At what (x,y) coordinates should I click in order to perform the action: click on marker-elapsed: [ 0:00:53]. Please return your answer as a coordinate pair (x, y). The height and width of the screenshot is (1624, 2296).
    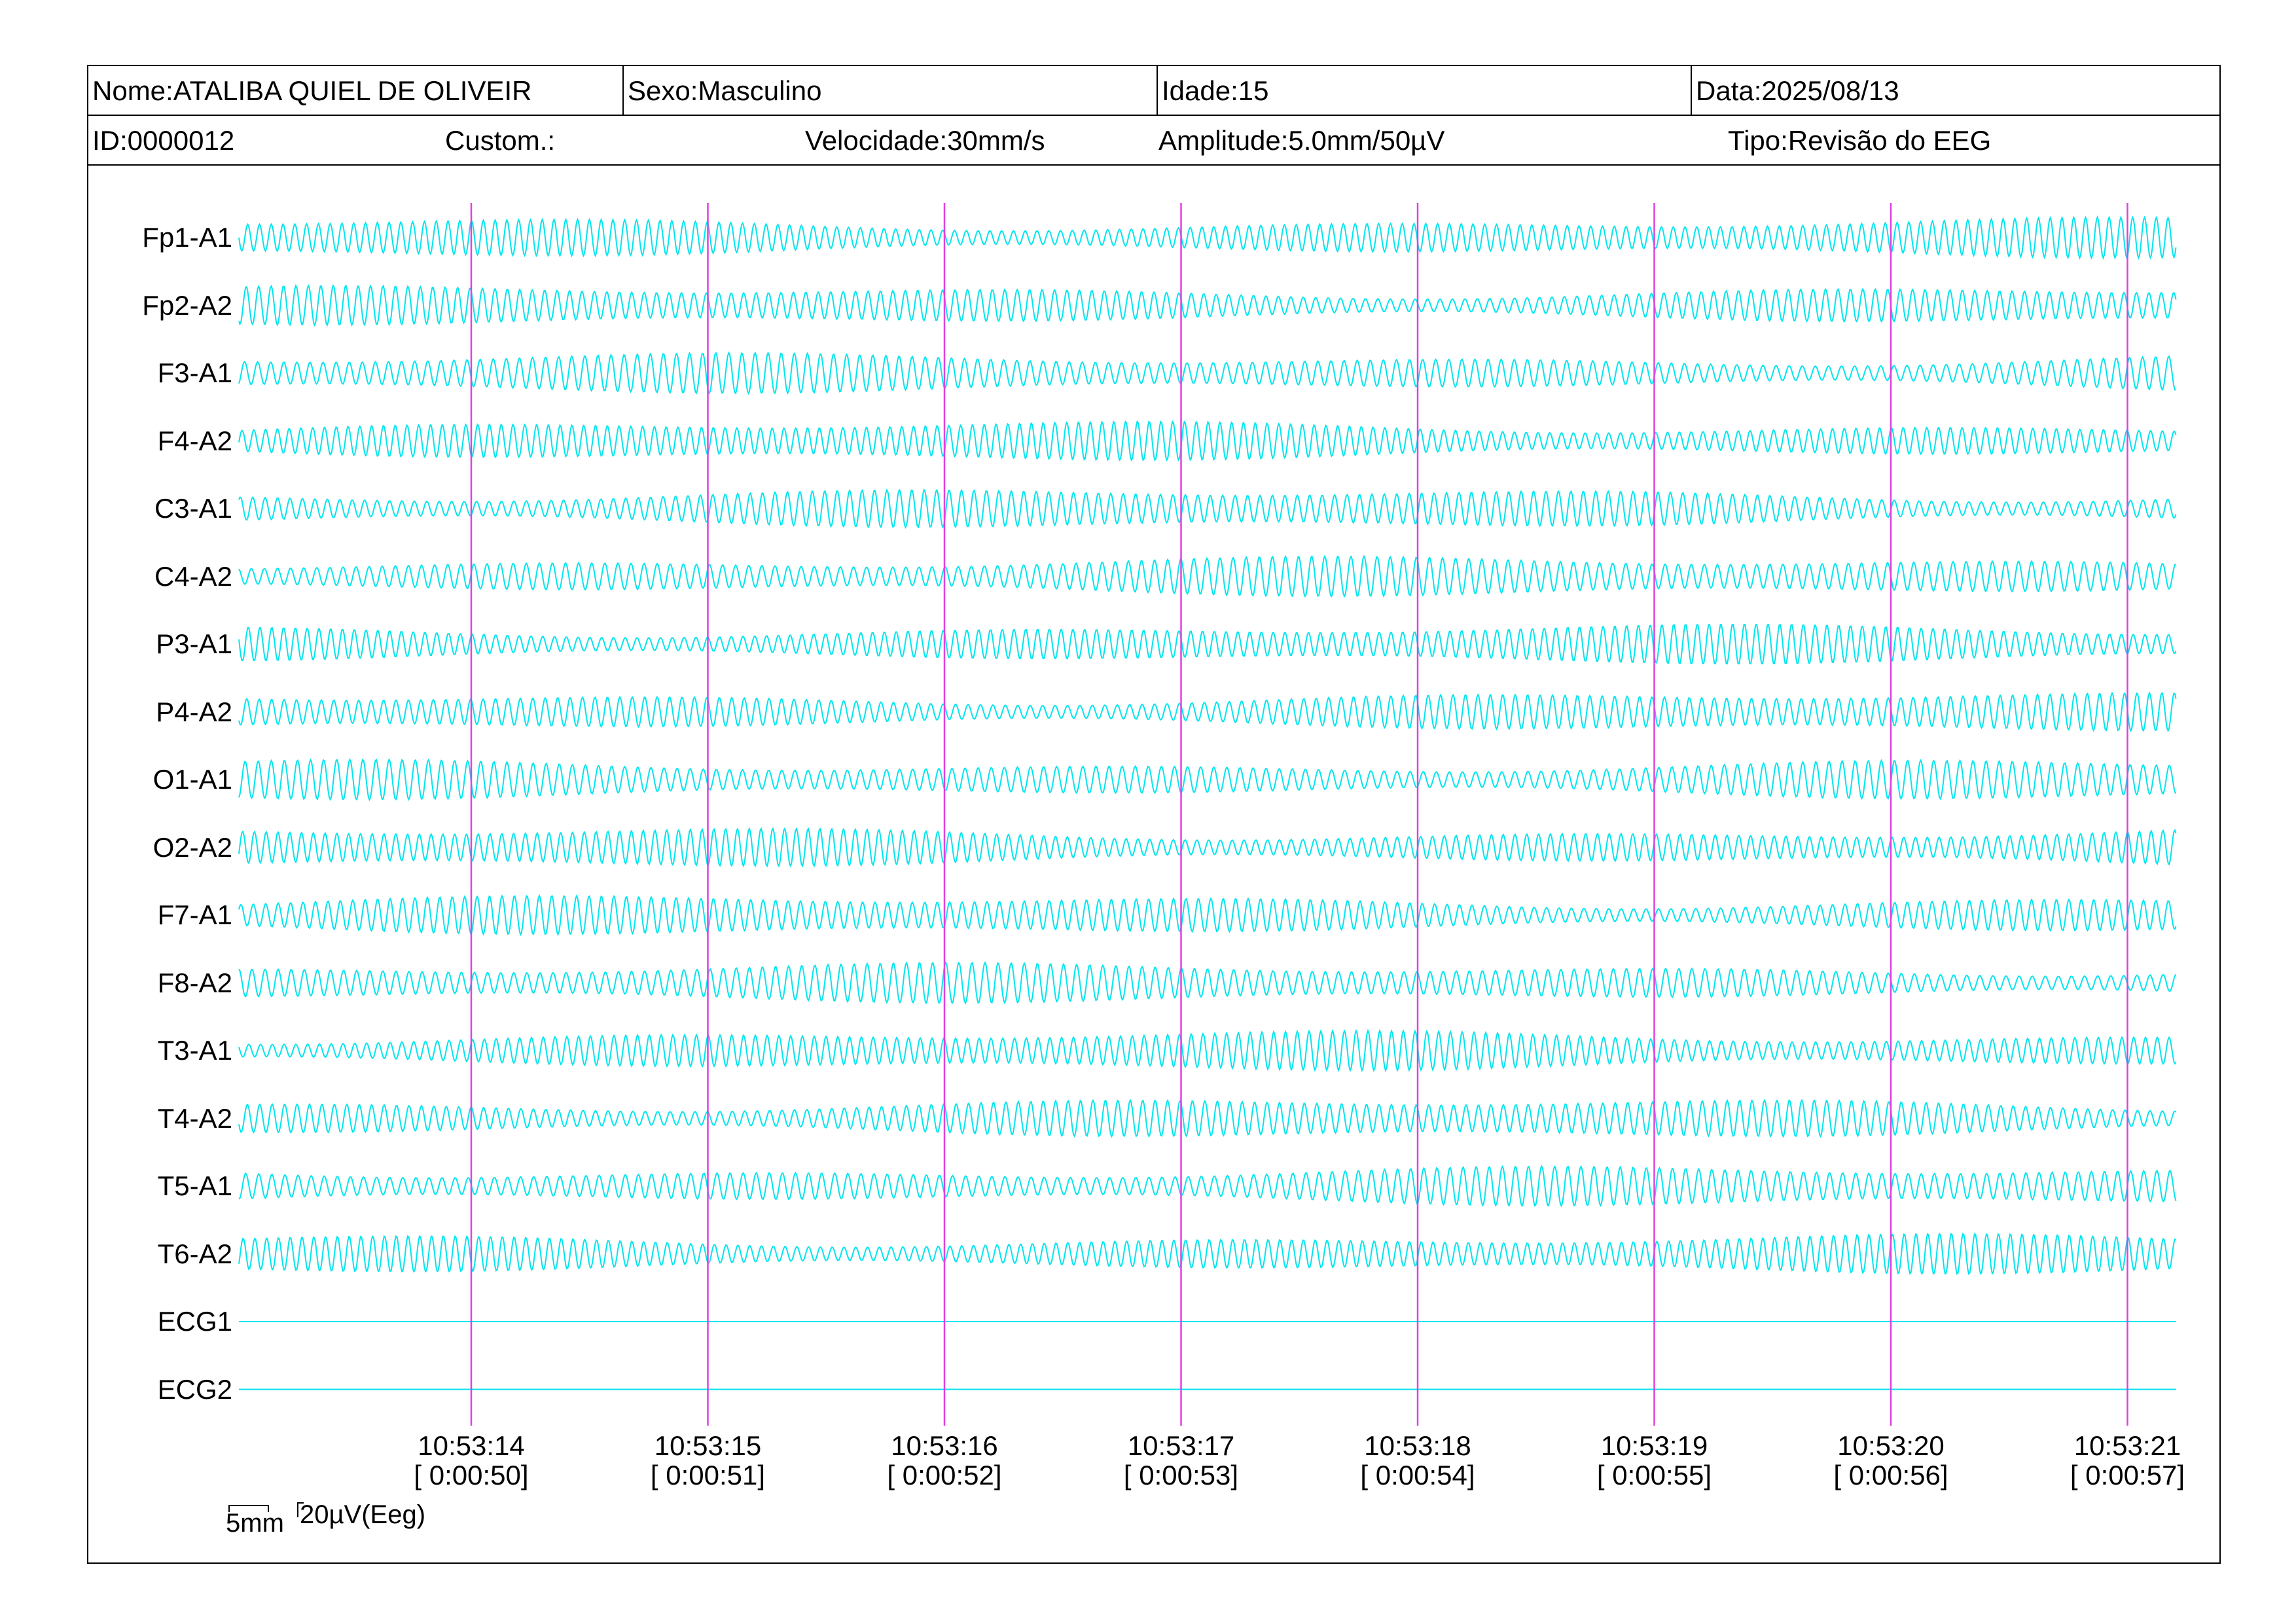
    Looking at the image, I should click on (1181, 1475).